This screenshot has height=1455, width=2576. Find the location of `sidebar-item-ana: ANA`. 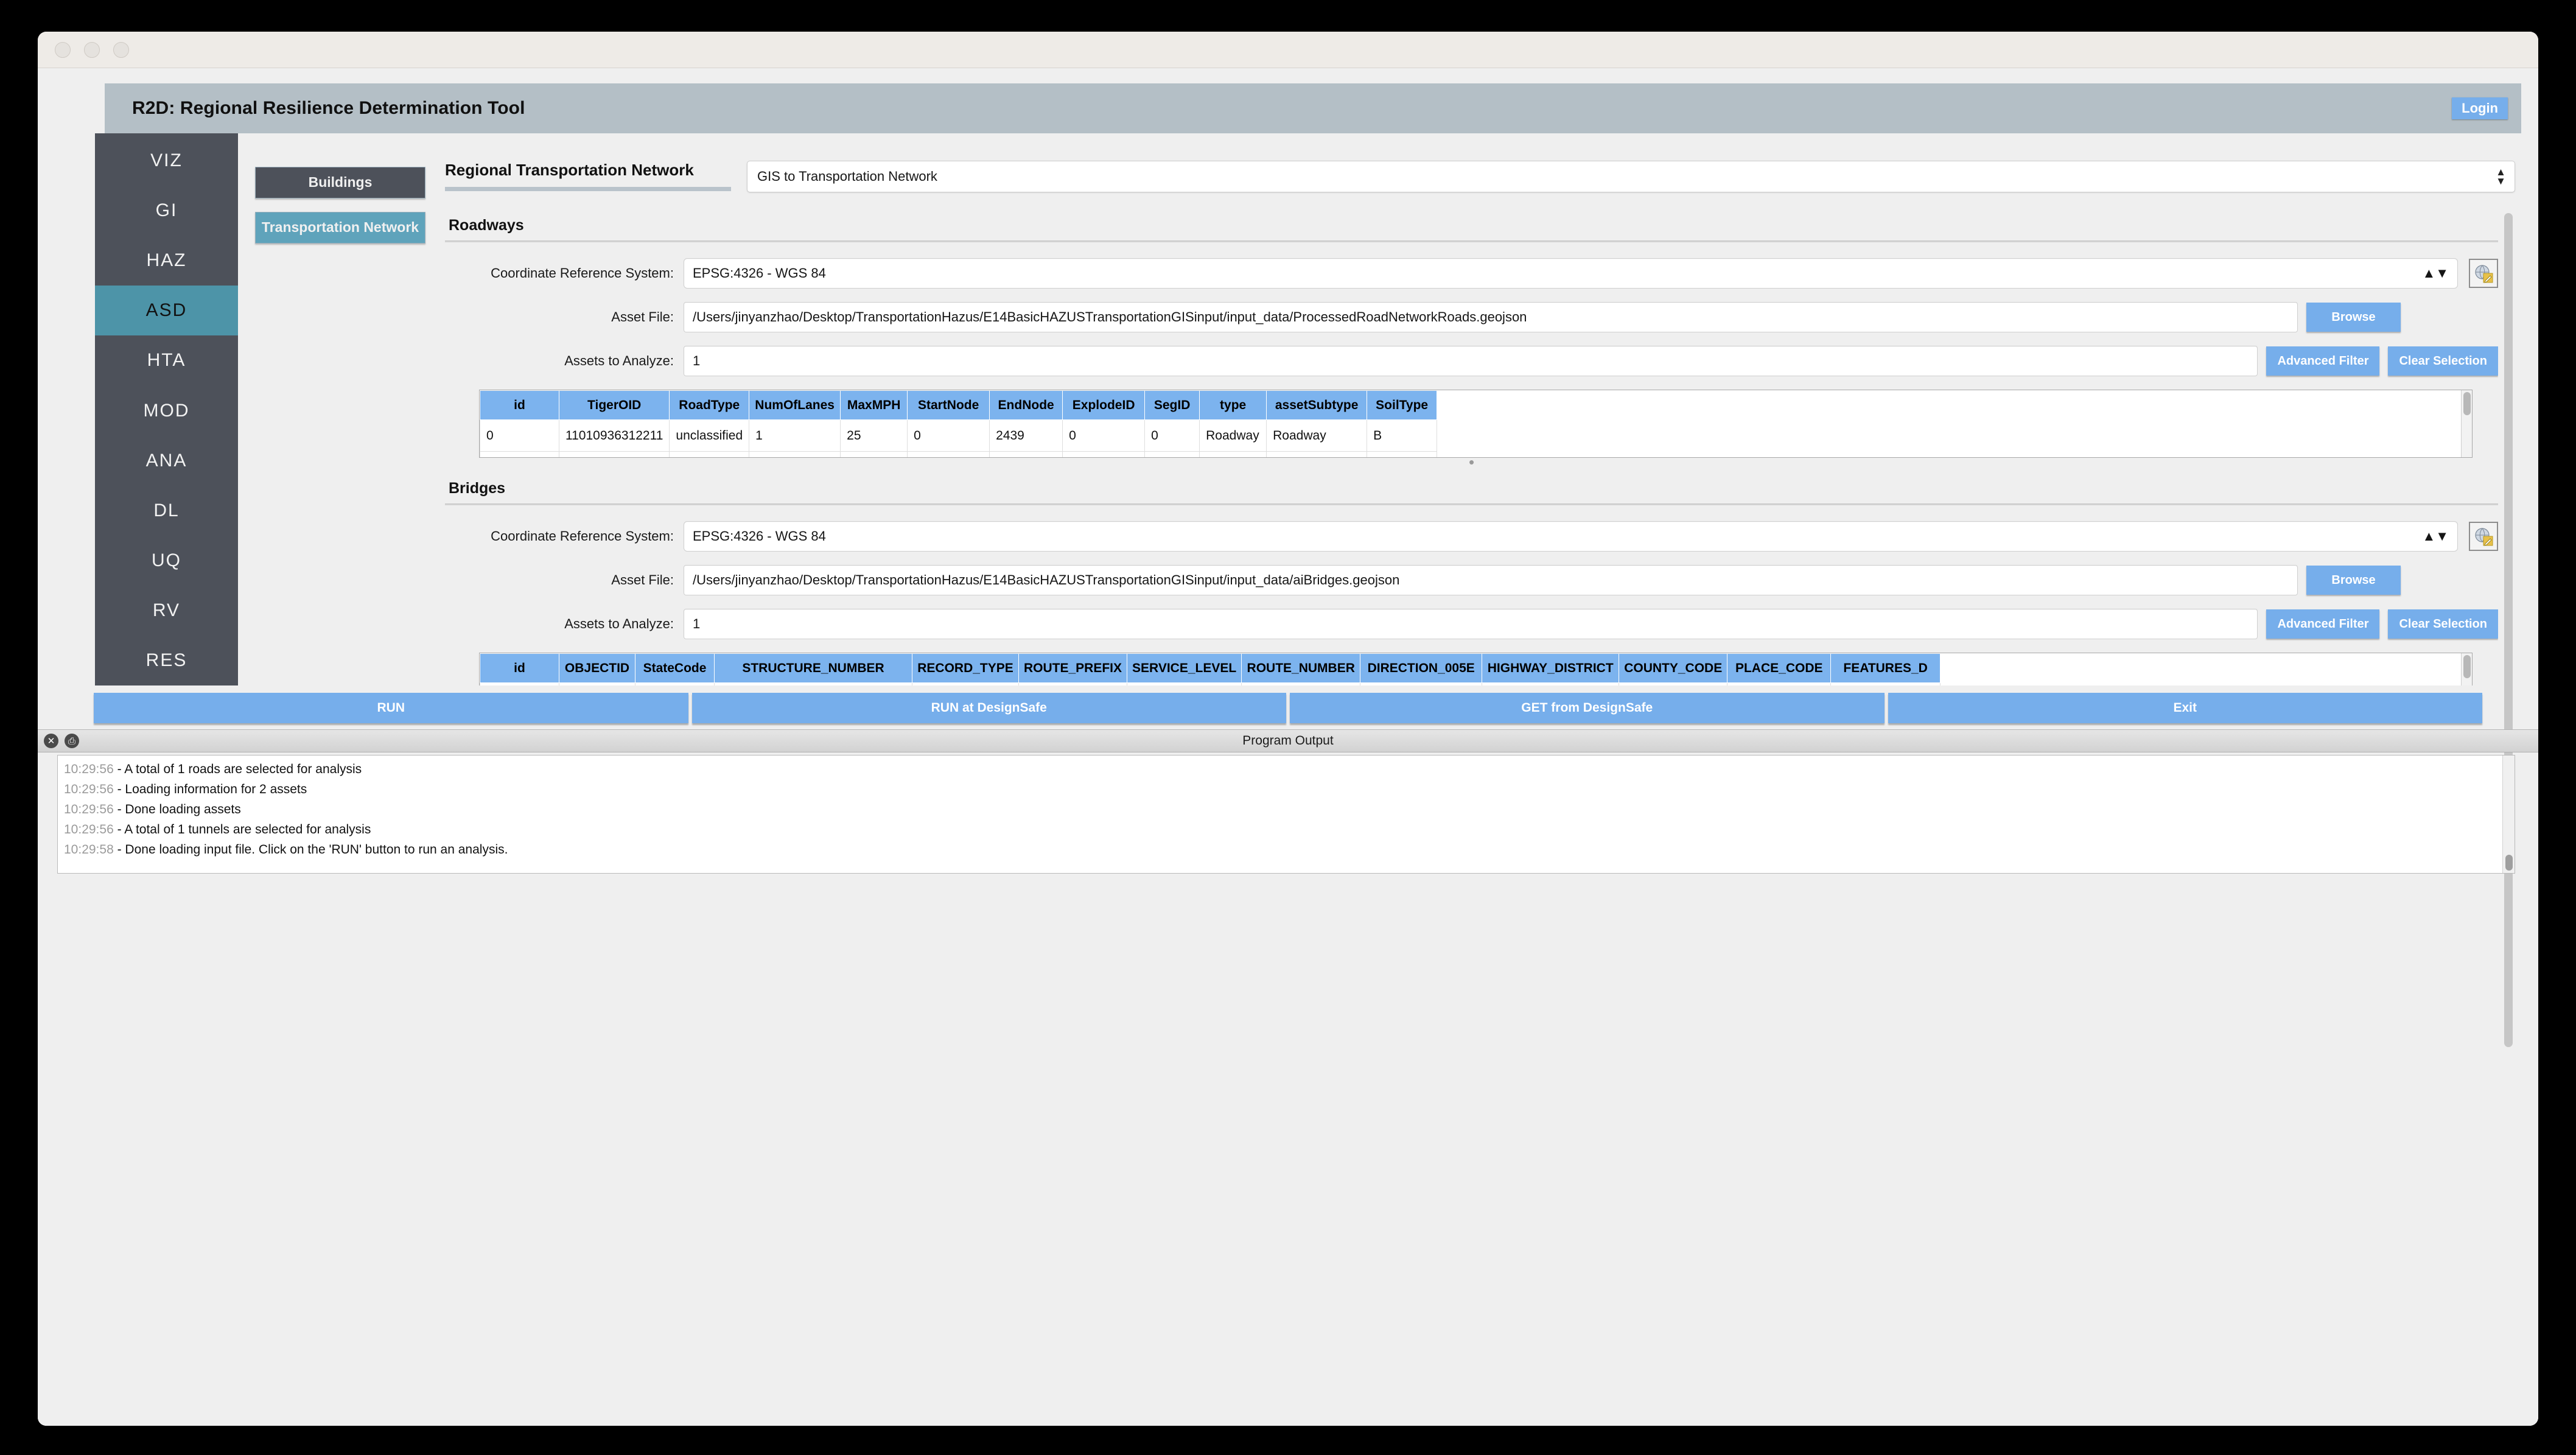

sidebar-item-ana: ANA is located at coordinates (166, 461).